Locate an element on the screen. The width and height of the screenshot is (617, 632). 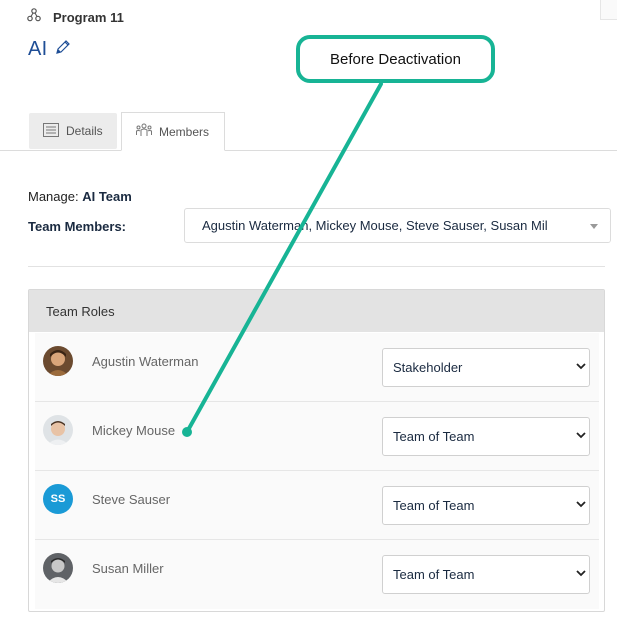
tab-bar: Details Members is located at coordinates (308, 131).